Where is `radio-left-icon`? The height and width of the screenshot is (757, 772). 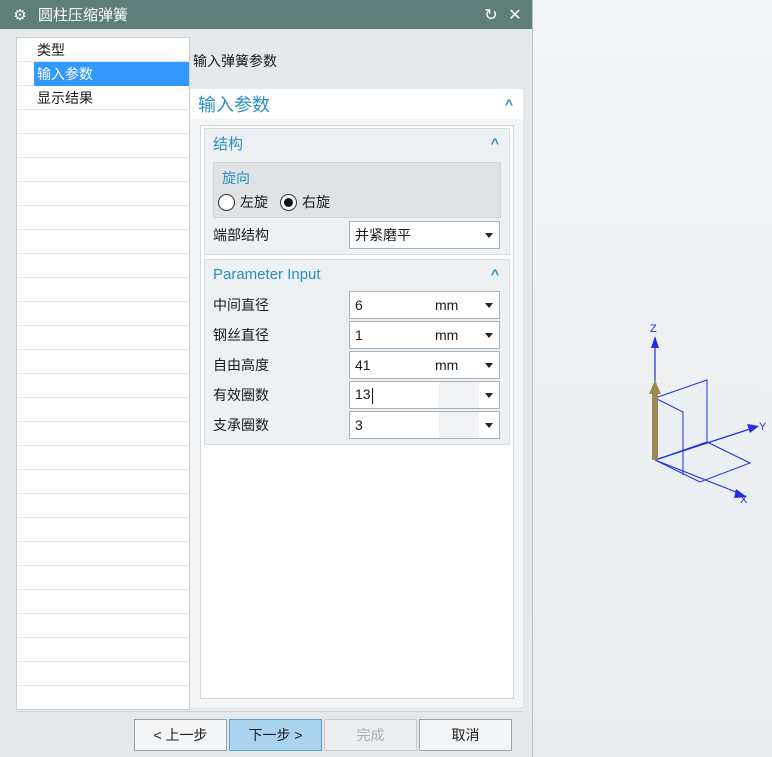 radio-left-icon is located at coordinates (226, 202).